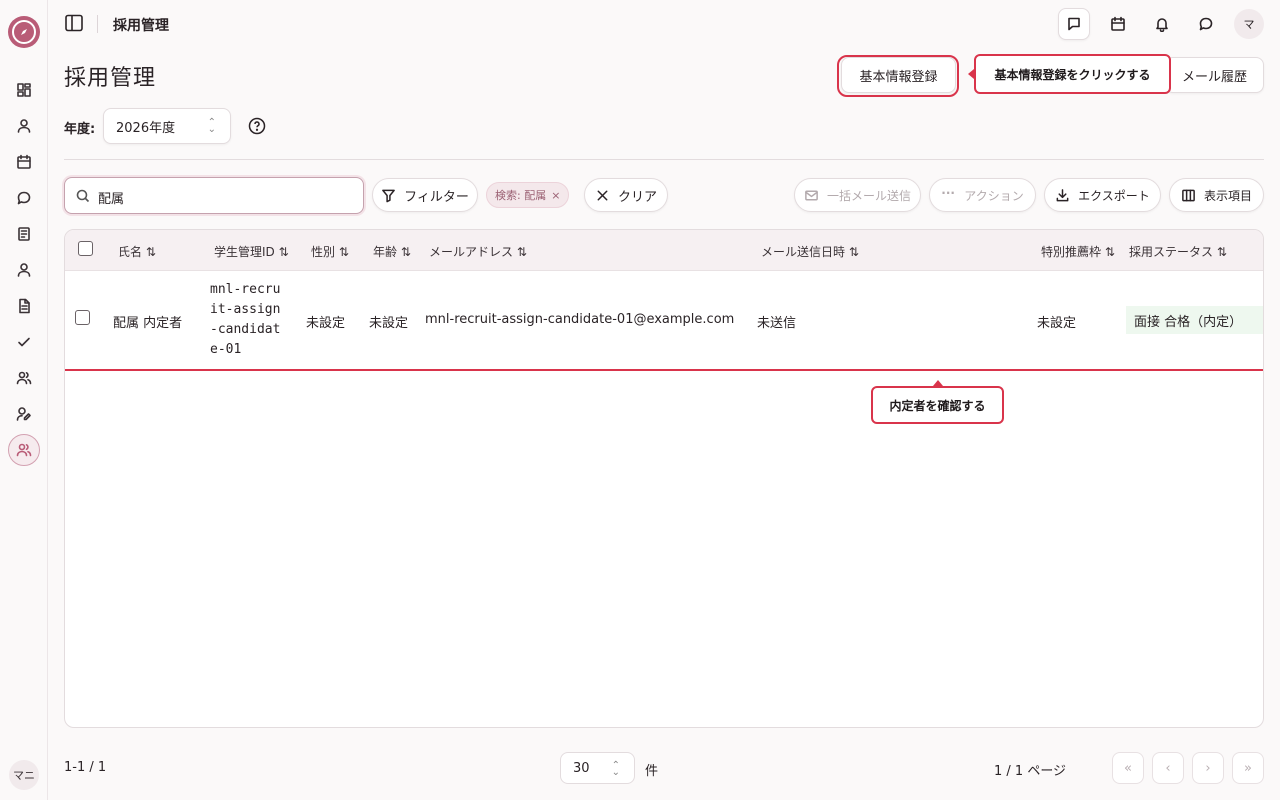  Describe the element at coordinates (1214, 75) in the screenshot. I see `mail-history-button: メール履歴` at that location.